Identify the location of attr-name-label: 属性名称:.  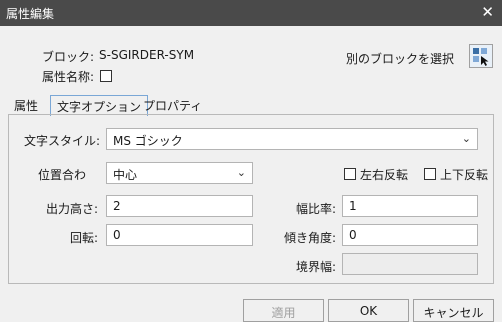
(67, 77).